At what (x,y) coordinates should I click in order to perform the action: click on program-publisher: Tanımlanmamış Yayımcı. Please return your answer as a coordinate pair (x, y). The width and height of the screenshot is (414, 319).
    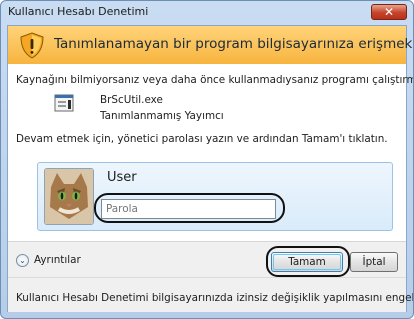
    Looking at the image, I should click on (162, 116).